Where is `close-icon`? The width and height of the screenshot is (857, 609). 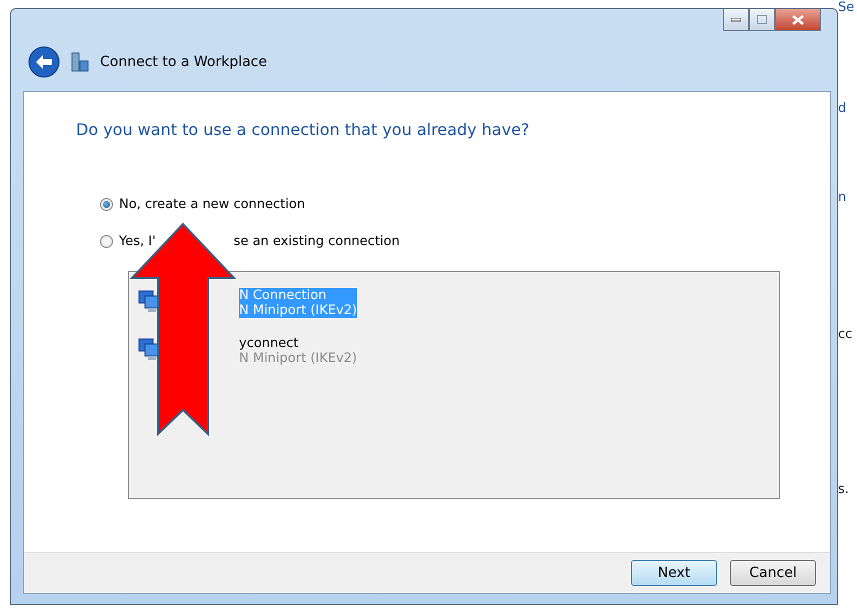
close-icon is located at coordinates (798, 19).